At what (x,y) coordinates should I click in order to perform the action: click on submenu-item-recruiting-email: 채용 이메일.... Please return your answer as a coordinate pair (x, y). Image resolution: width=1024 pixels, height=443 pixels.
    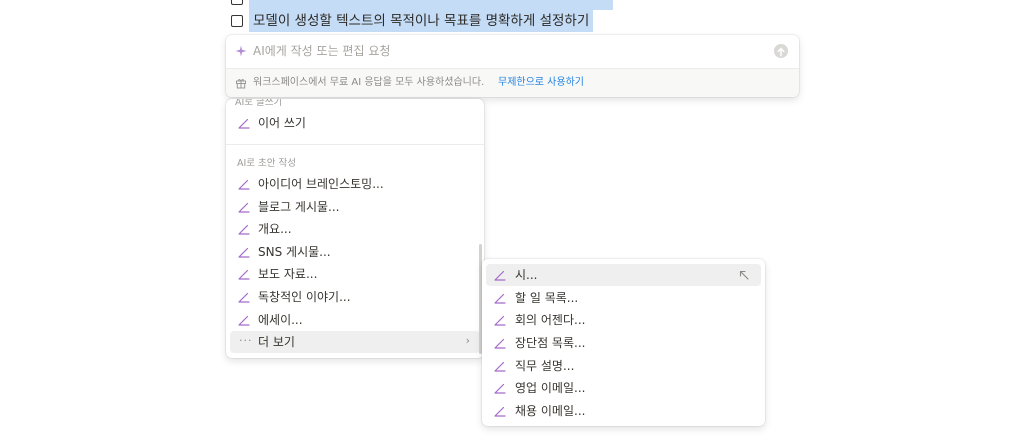
    Looking at the image, I should click on (623, 411).